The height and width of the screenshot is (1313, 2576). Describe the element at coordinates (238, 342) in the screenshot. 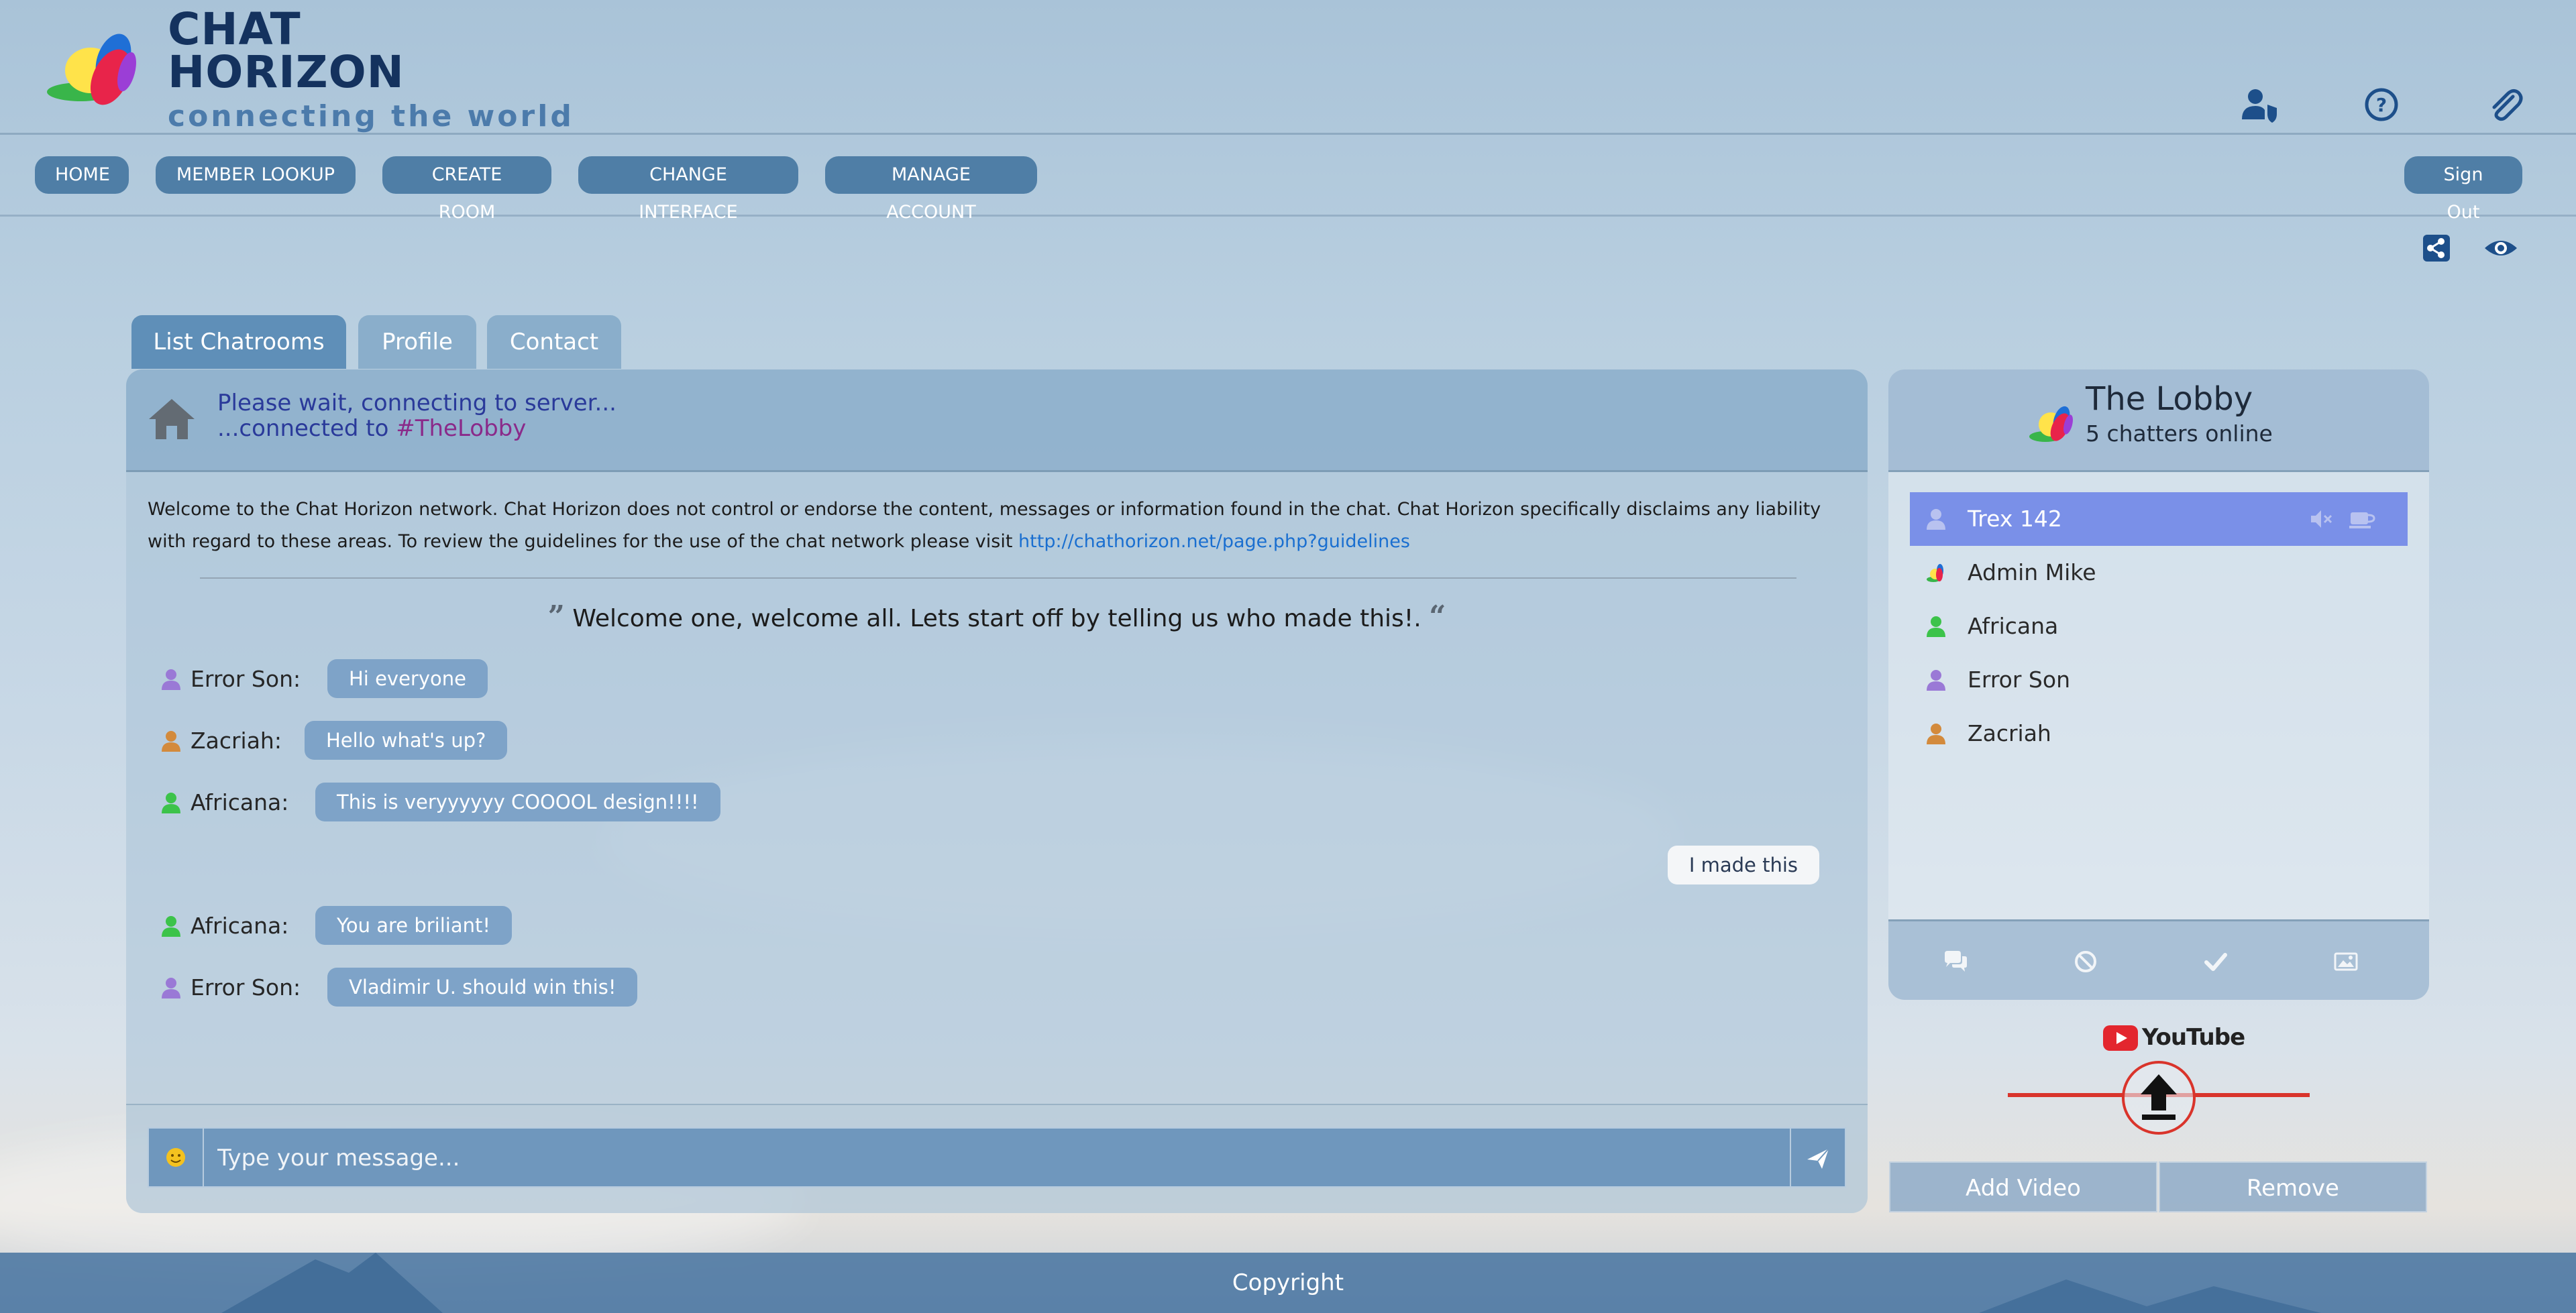

I see `tab-list-chatrooms: List Chatrooms` at that location.